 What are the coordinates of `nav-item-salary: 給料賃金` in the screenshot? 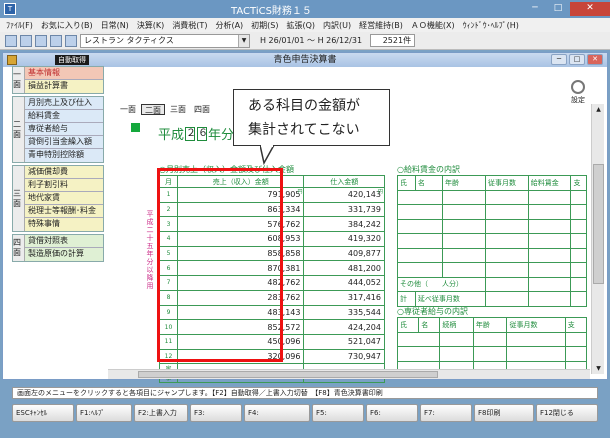 It's located at (64, 116).